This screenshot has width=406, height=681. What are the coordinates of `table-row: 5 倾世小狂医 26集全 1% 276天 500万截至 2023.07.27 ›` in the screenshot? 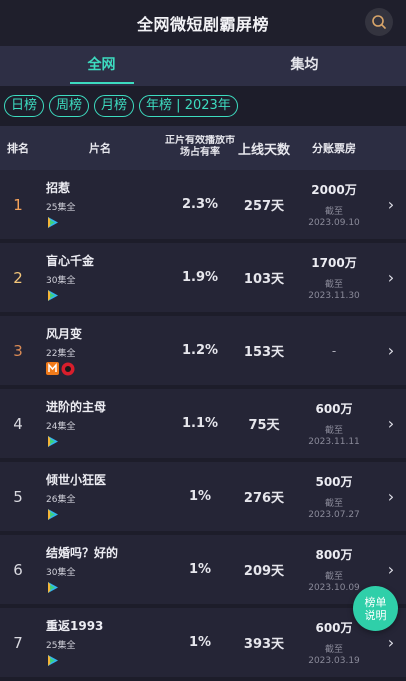 It's located at (203, 498).